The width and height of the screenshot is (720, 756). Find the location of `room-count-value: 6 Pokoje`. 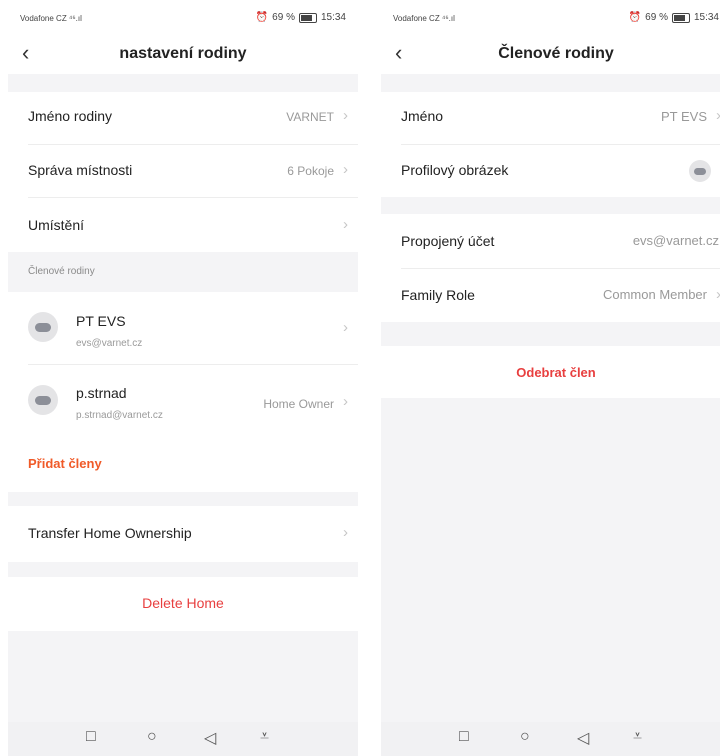

room-count-value: 6 Pokoje is located at coordinates (310, 171).